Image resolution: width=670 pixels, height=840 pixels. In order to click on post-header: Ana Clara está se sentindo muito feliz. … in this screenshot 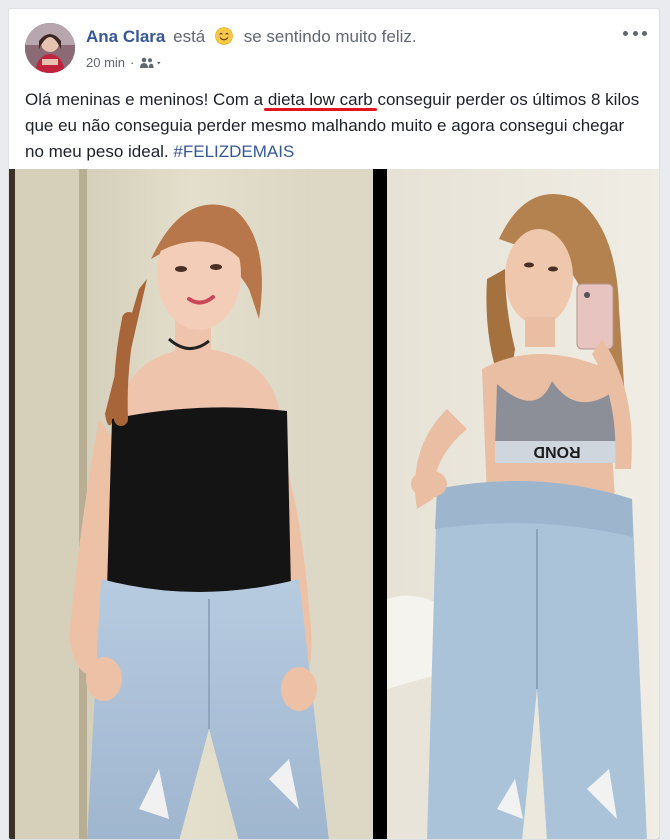, I will do `click(334, 49)`.